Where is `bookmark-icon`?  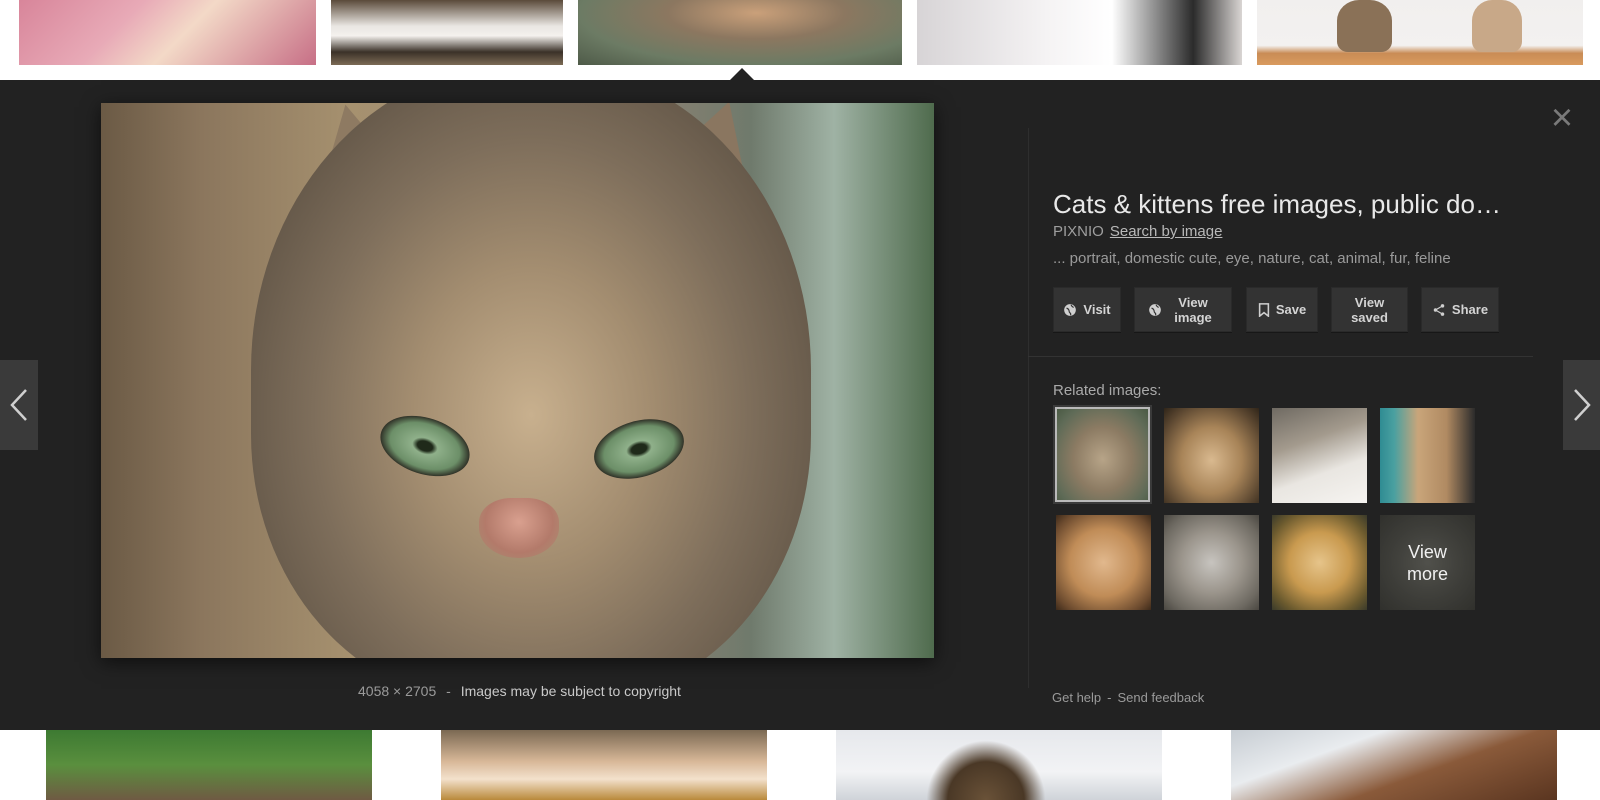 bookmark-icon is located at coordinates (1263, 309).